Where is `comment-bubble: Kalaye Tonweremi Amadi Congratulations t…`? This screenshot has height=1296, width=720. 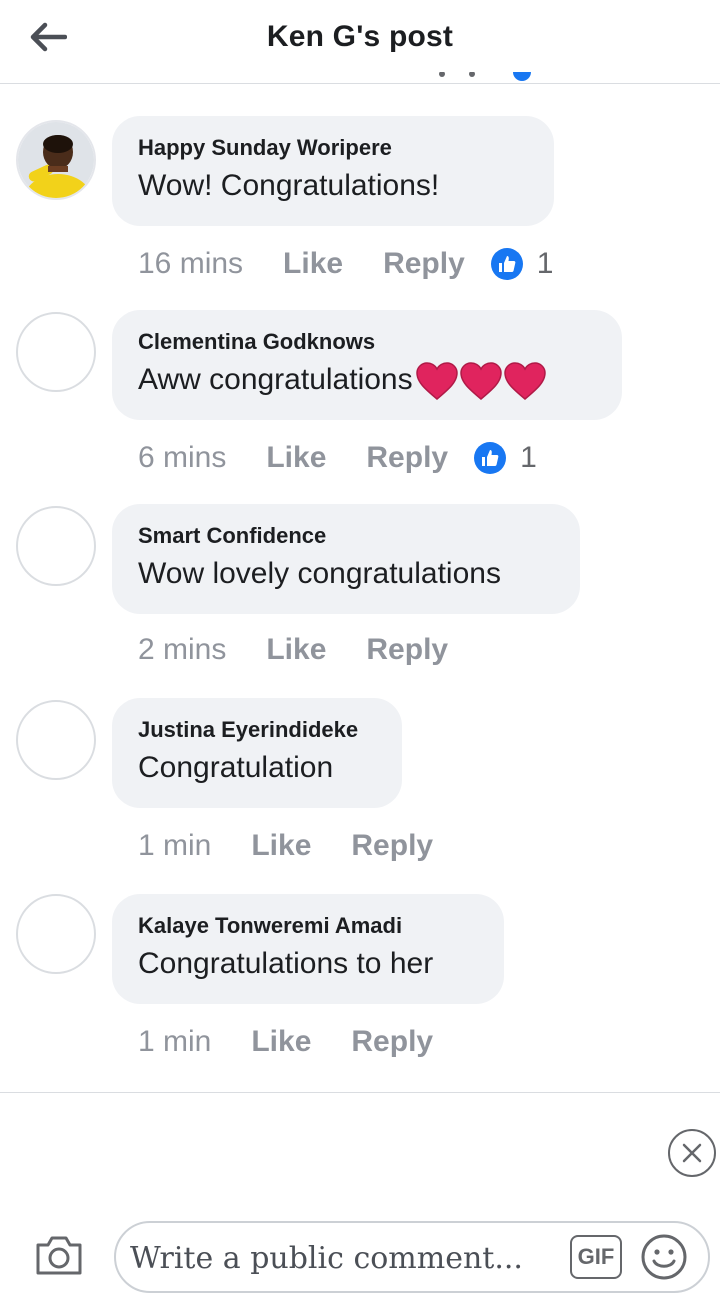
comment-bubble: Kalaye Tonweremi Amadi Congratulations t… is located at coordinates (308, 949).